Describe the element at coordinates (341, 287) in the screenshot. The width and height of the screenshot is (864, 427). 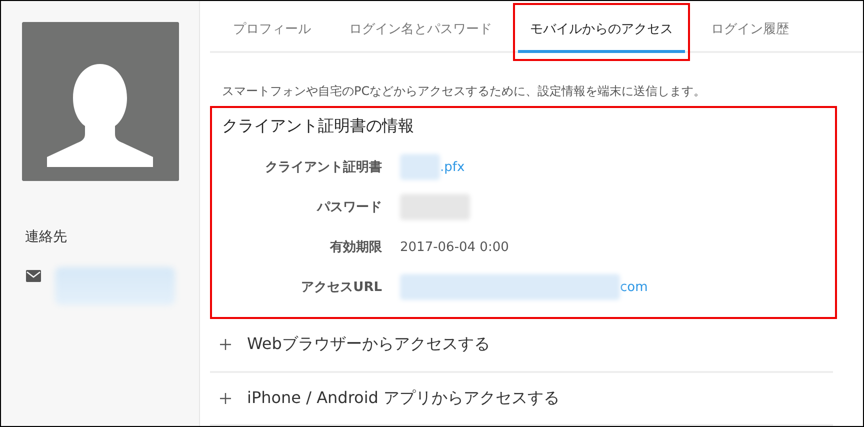
I see `field-label: アクセスURL` at that location.